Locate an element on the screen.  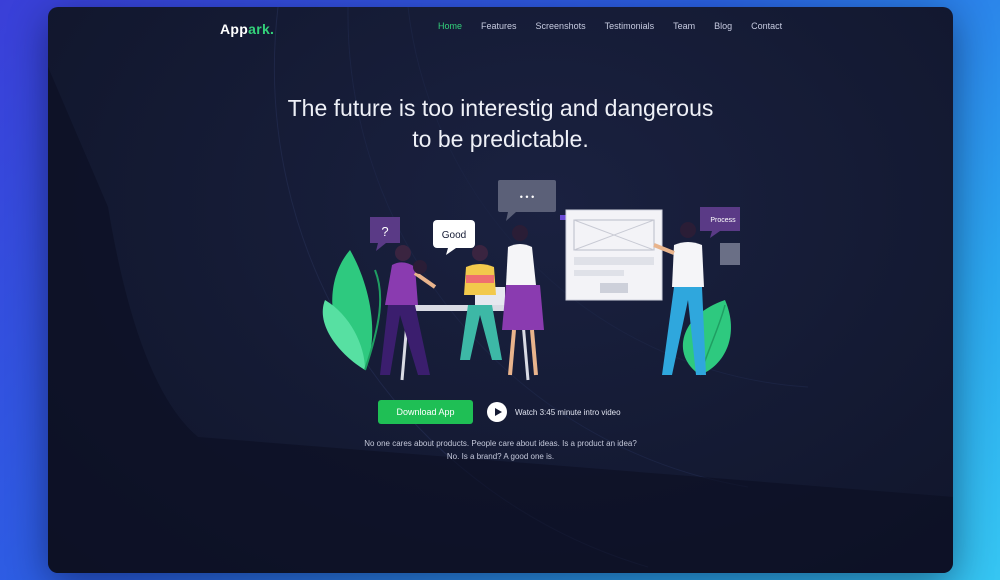
play-icon is located at coordinates (498, 412).